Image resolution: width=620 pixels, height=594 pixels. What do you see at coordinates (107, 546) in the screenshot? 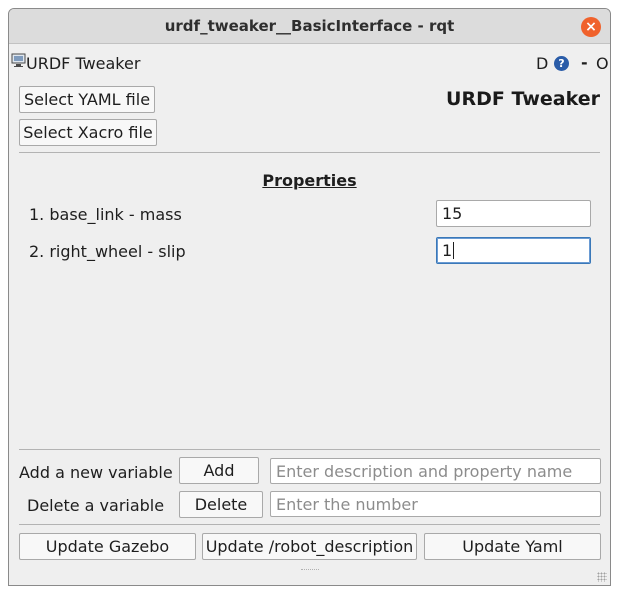
I see `update-gazebo-button: Update Gazebo` at bounding box center [107, 546].